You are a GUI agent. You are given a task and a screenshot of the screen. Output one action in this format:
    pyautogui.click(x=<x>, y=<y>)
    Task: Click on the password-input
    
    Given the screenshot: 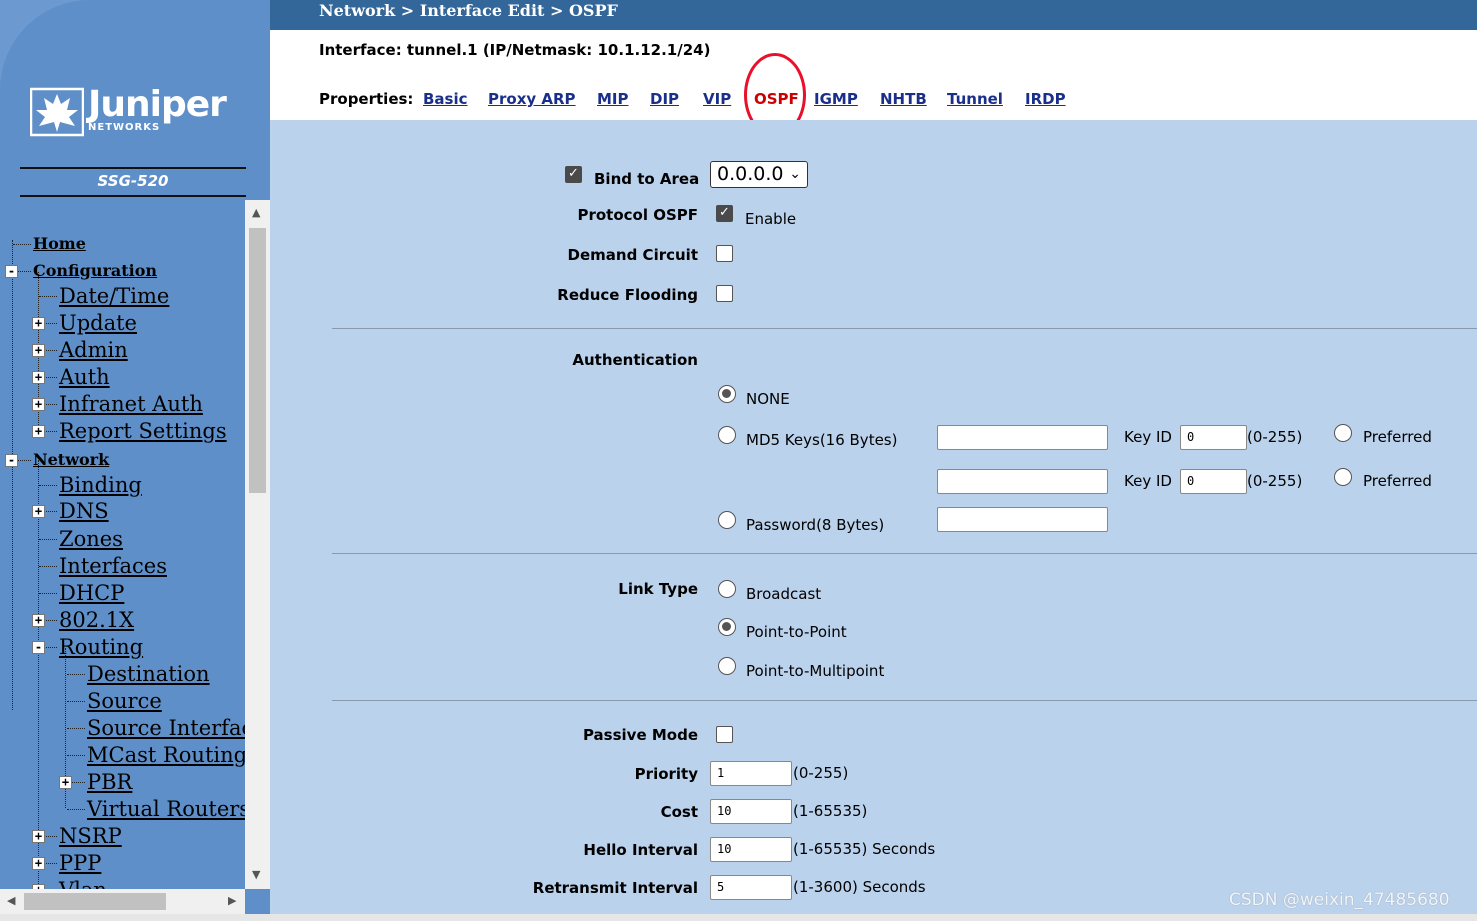 What is the action you would take?
    pyautogui.click(x=1022, y=519)
    